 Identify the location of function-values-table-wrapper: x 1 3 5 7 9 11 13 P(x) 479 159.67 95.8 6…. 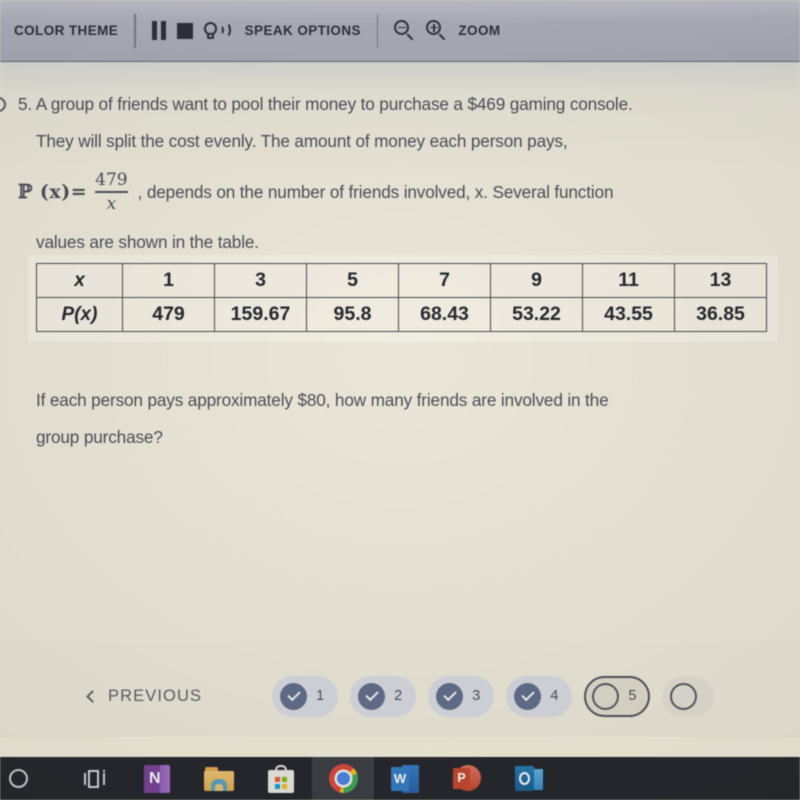
(403, 298).